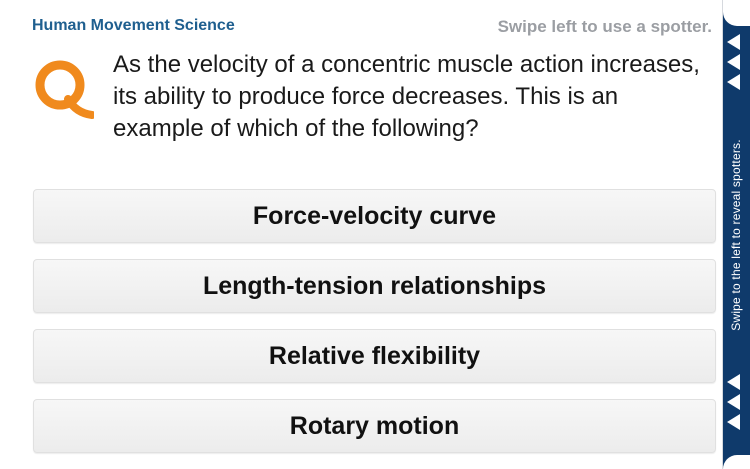 This screenshot has width=750, height=469. I want to click on spotter-hint-text: Swipe to the left to reveal spotters., so click(736, 235).